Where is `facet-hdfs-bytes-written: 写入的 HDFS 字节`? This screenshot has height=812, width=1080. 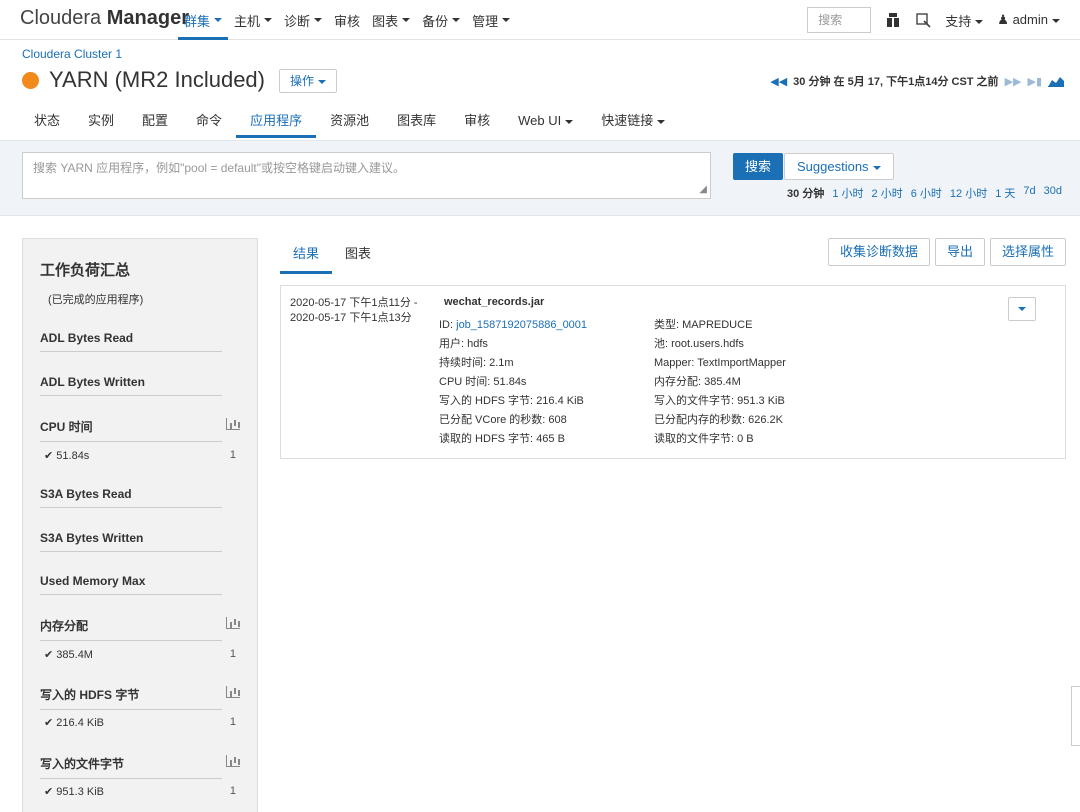 facet-hdfs-bytes-written: 写入的 HDFS 字节 is located at coordinates (140, 698).